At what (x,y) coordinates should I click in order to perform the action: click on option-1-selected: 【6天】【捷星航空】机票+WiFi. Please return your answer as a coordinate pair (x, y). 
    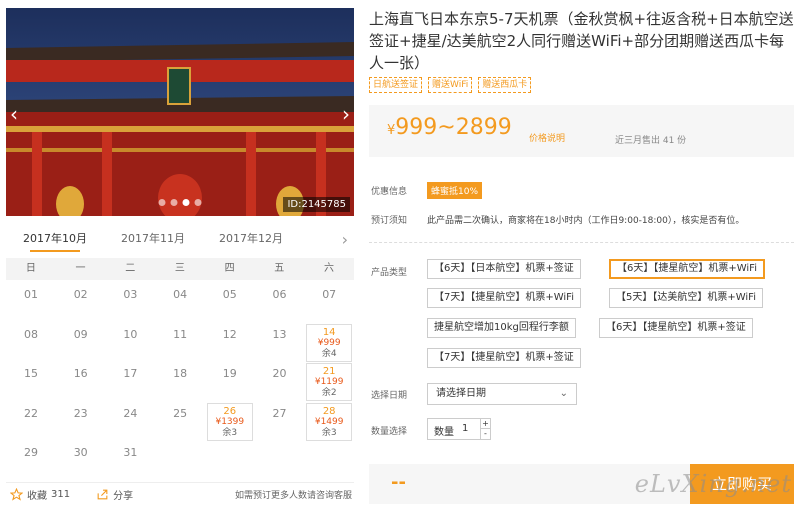
    Looking at the image, I should click on (687, 269).